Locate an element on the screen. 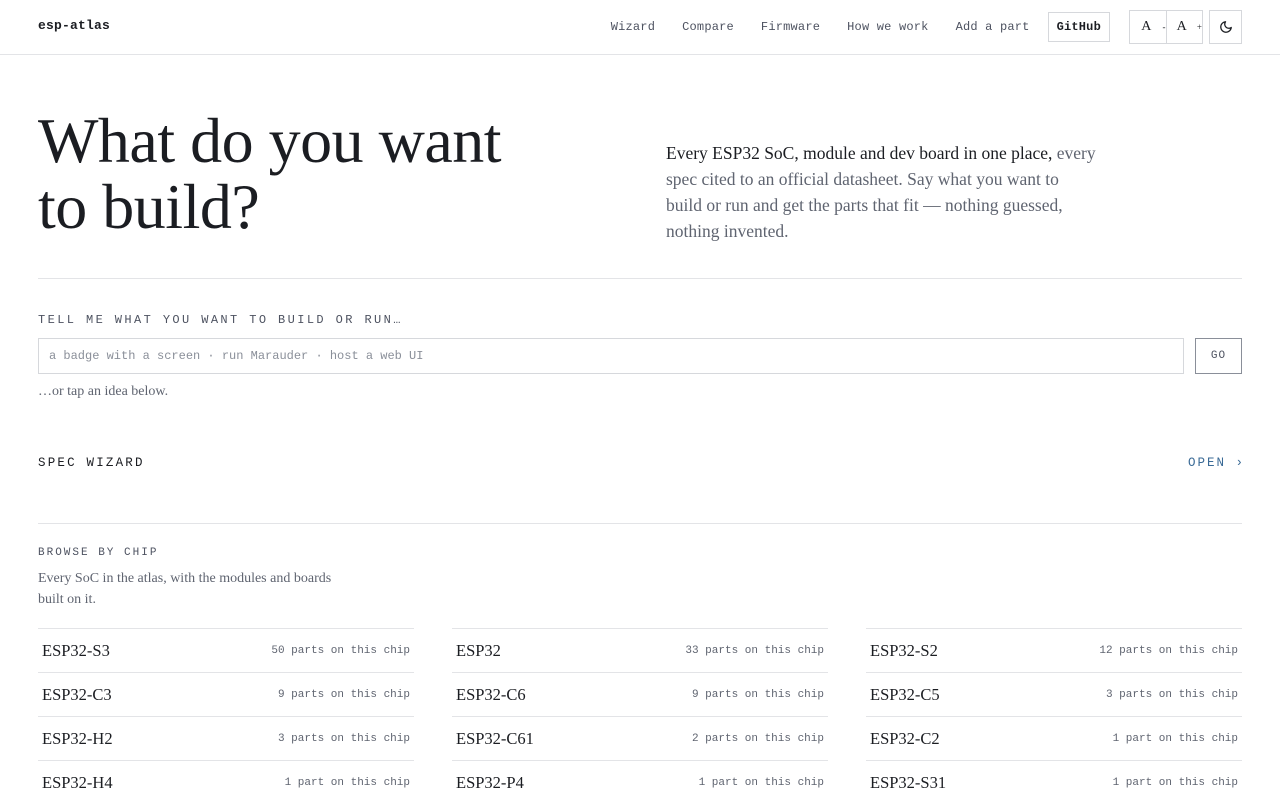 The width and height of the screenshot is (1280, 800). nav-link-add-a-part: Add a part is located at coordinates (993, 27).